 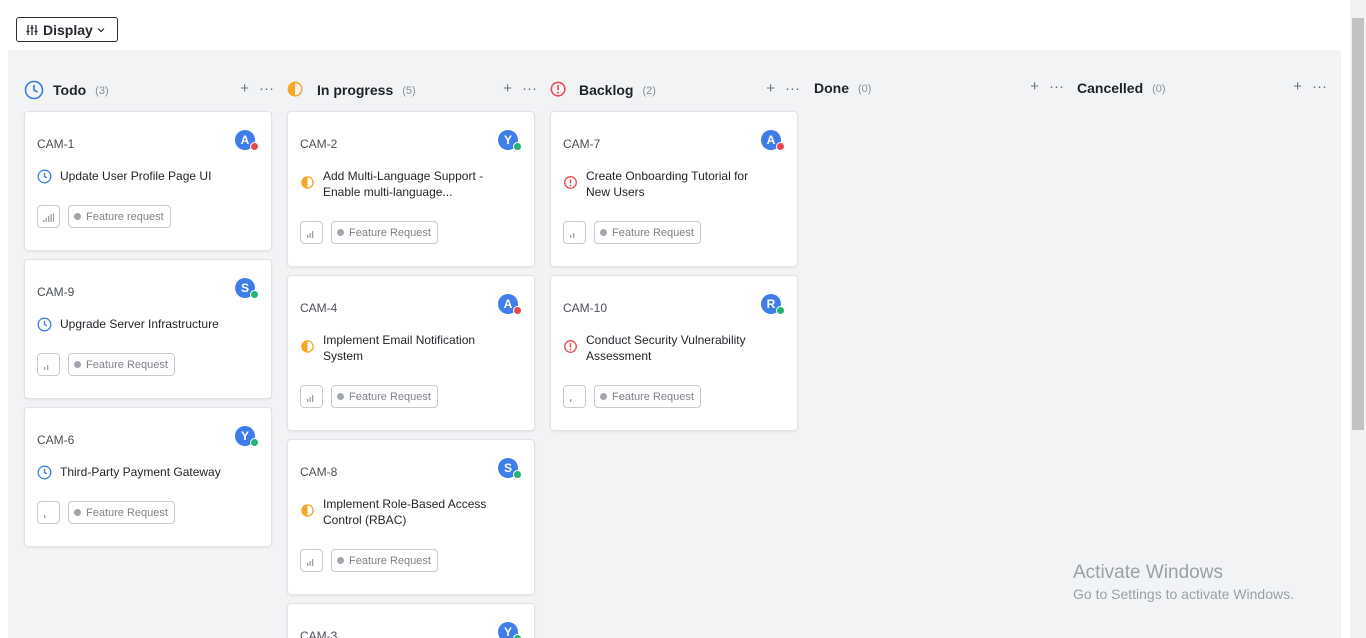 I want to click on top-toolbar: Display, so click(x=675, y=25).